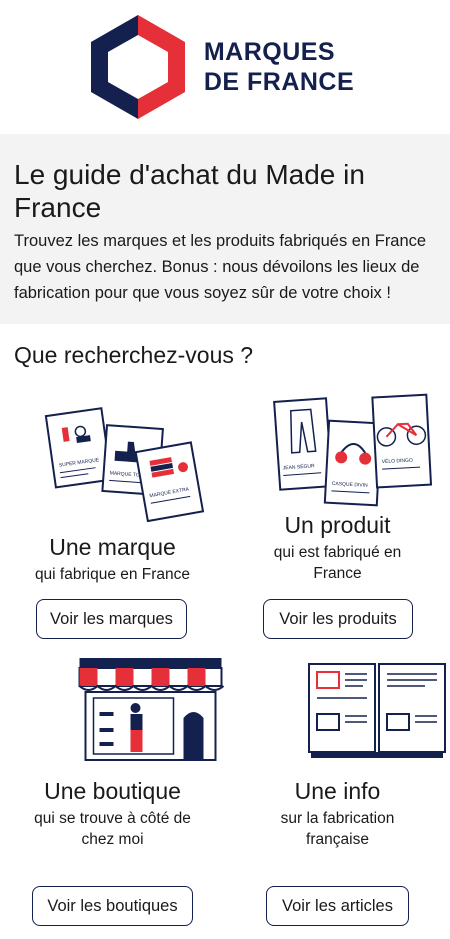 This screenshot has height=939, width=450. Describe the element at coordinates (124, 464) in the screenshot. I see `brand-cards-illustration: SUPER MARQUE MARQUE TOP MARQUE EXTRA` at that location.